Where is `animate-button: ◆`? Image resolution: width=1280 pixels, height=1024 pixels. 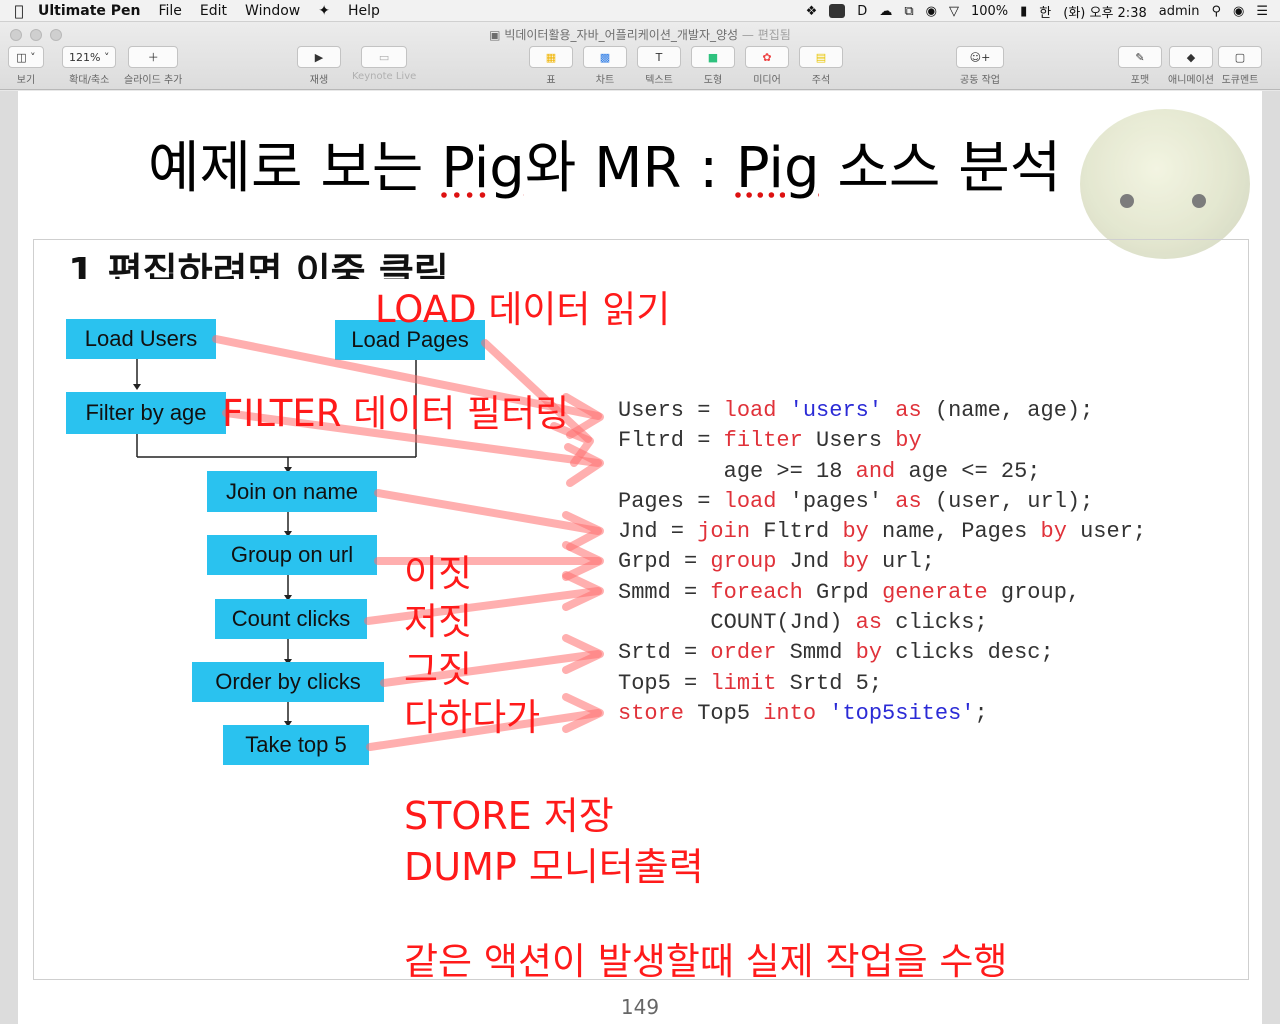 animate-button: ◆ is located at coordinates (1191, 57).